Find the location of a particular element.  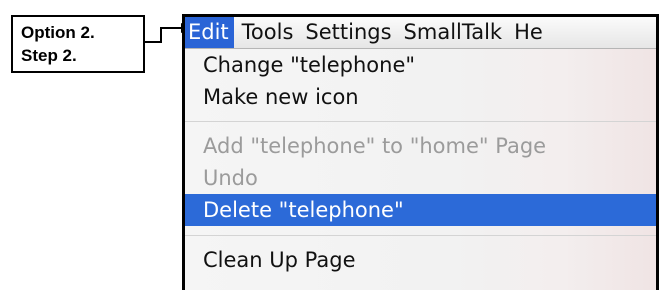

menubar-item-tools: Tools is located at coordinates (268, 32).